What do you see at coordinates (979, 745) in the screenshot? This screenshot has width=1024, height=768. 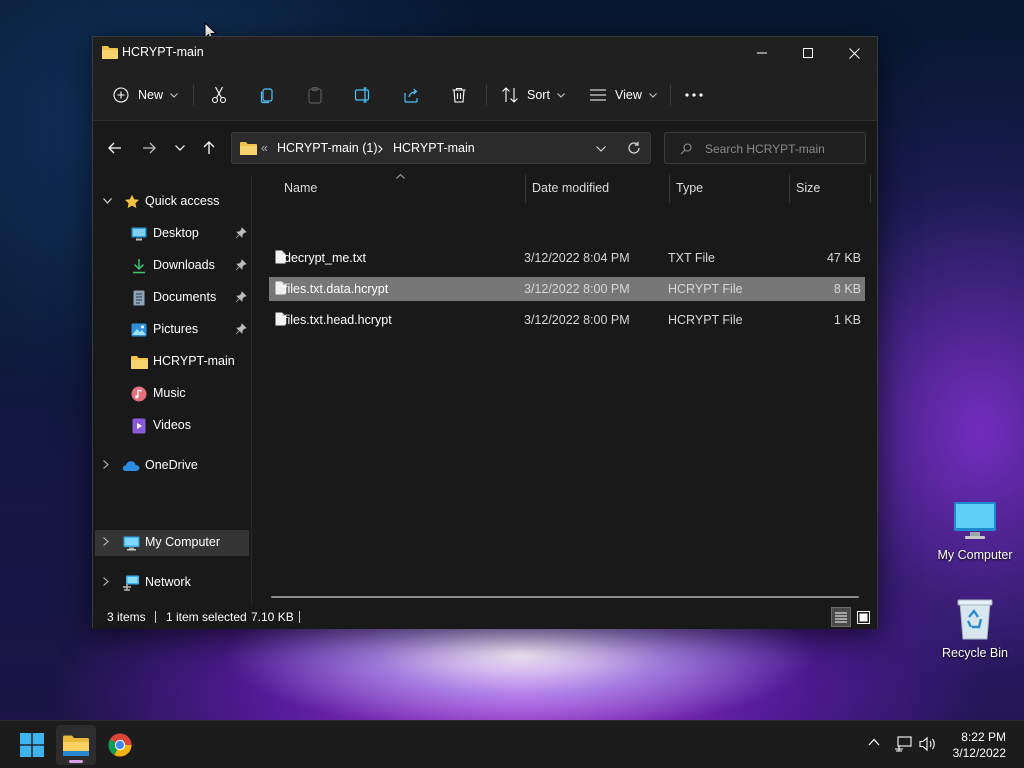 I see `system-clock: 8:22 PM 3/12/2022` at bounding box center [979, 745].